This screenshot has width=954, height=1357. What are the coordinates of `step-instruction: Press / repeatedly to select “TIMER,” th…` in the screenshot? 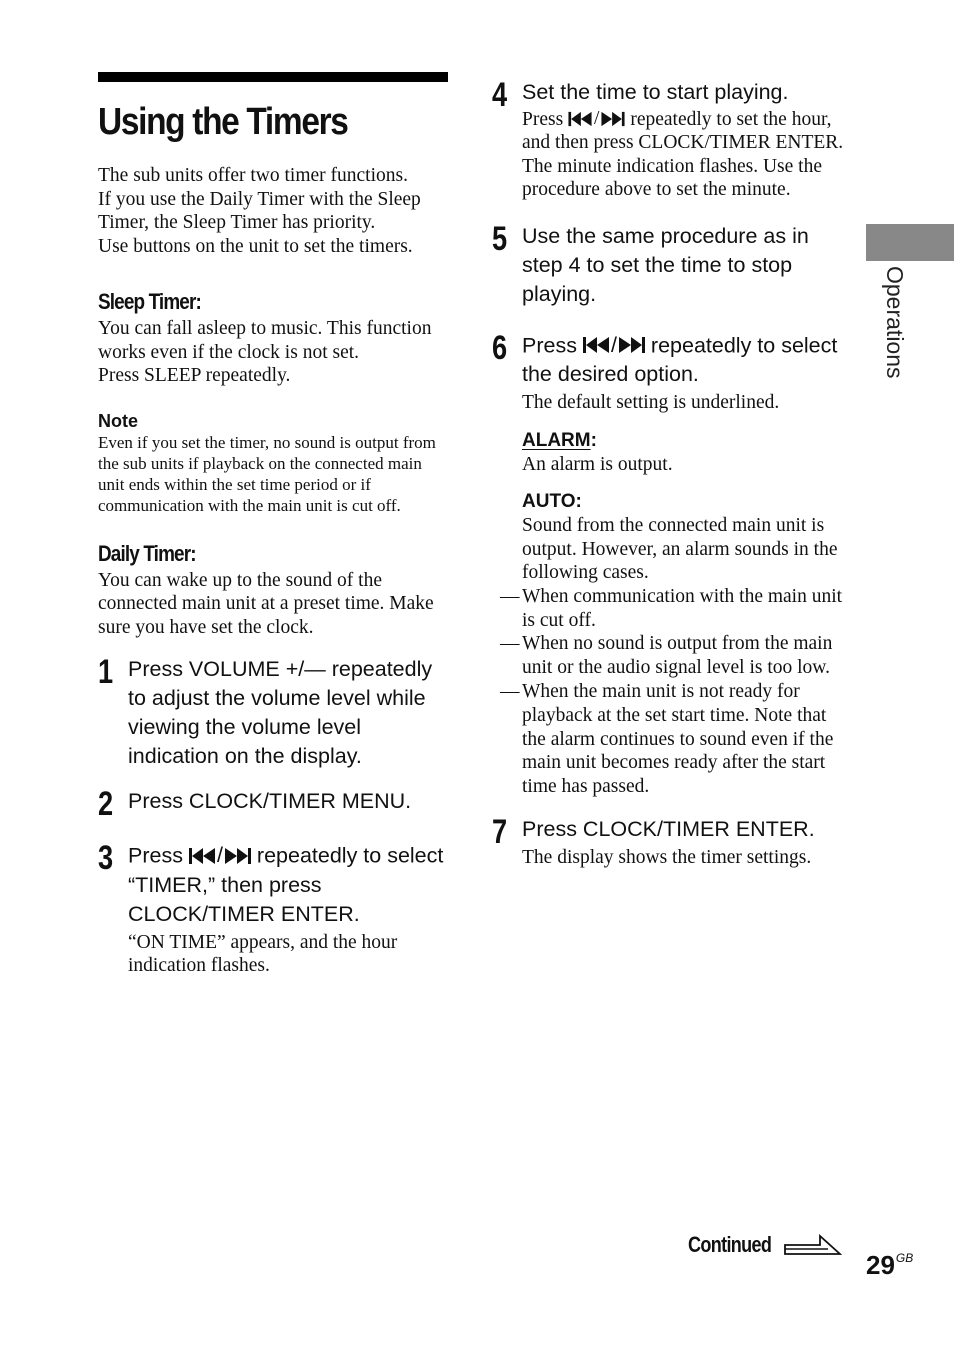 It's located at (286, 883).